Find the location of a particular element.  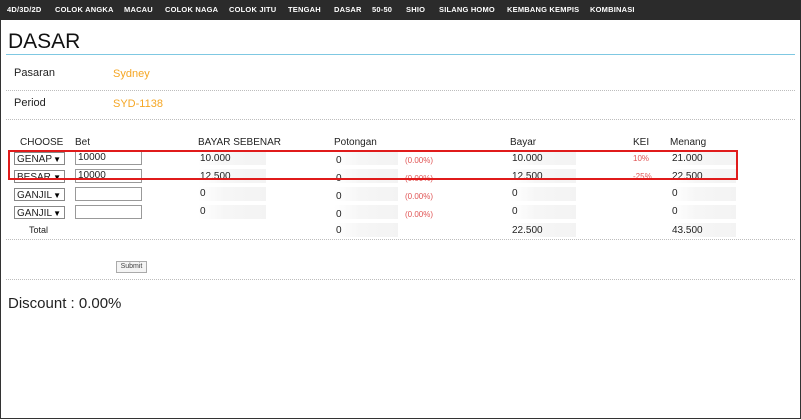

total-menang: 43.500 is located at coordinates (687, 230).